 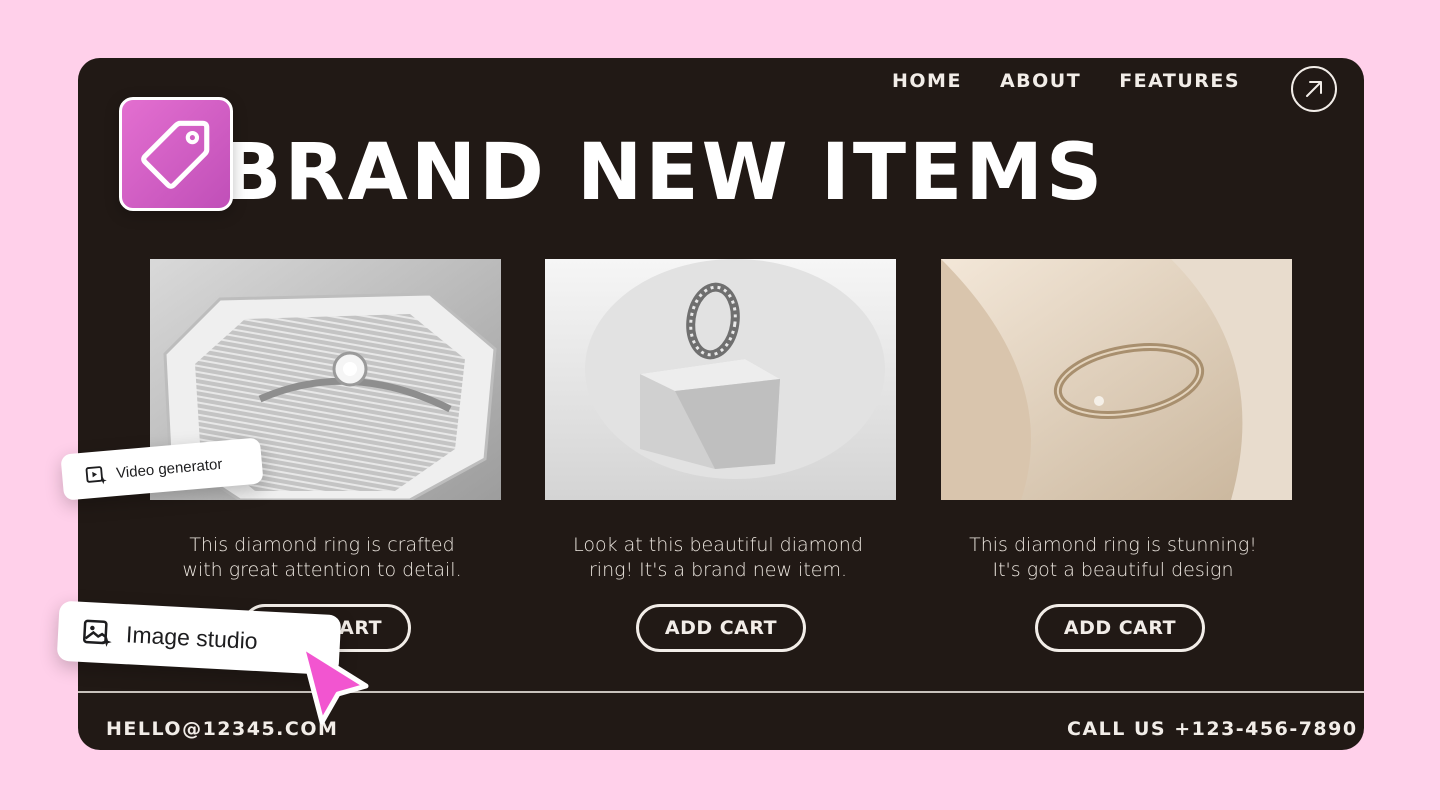 I want to click on arrow-up-right-icon, so click(x=1314, y=89).